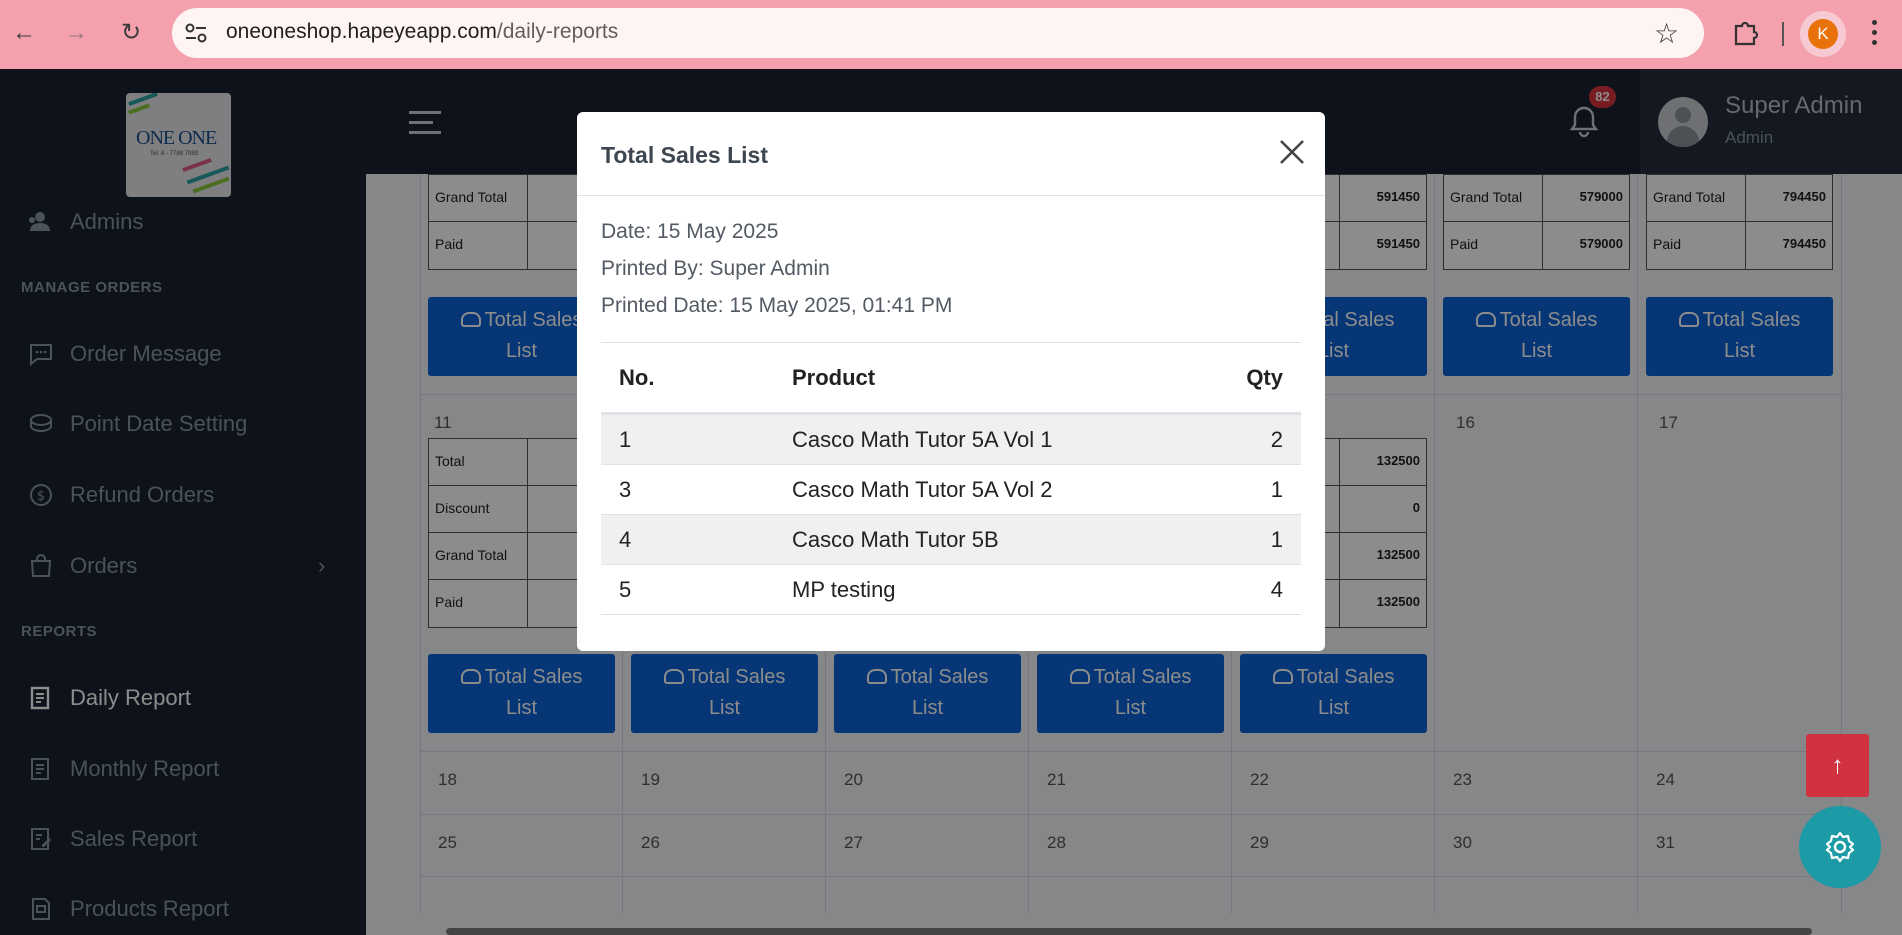 This screenshot has width=1902, height=935. What do you see at coordinates (24, 33) in the screenshot?
I see `back-arrow-icon: ←` at bounding box center [24, 33].